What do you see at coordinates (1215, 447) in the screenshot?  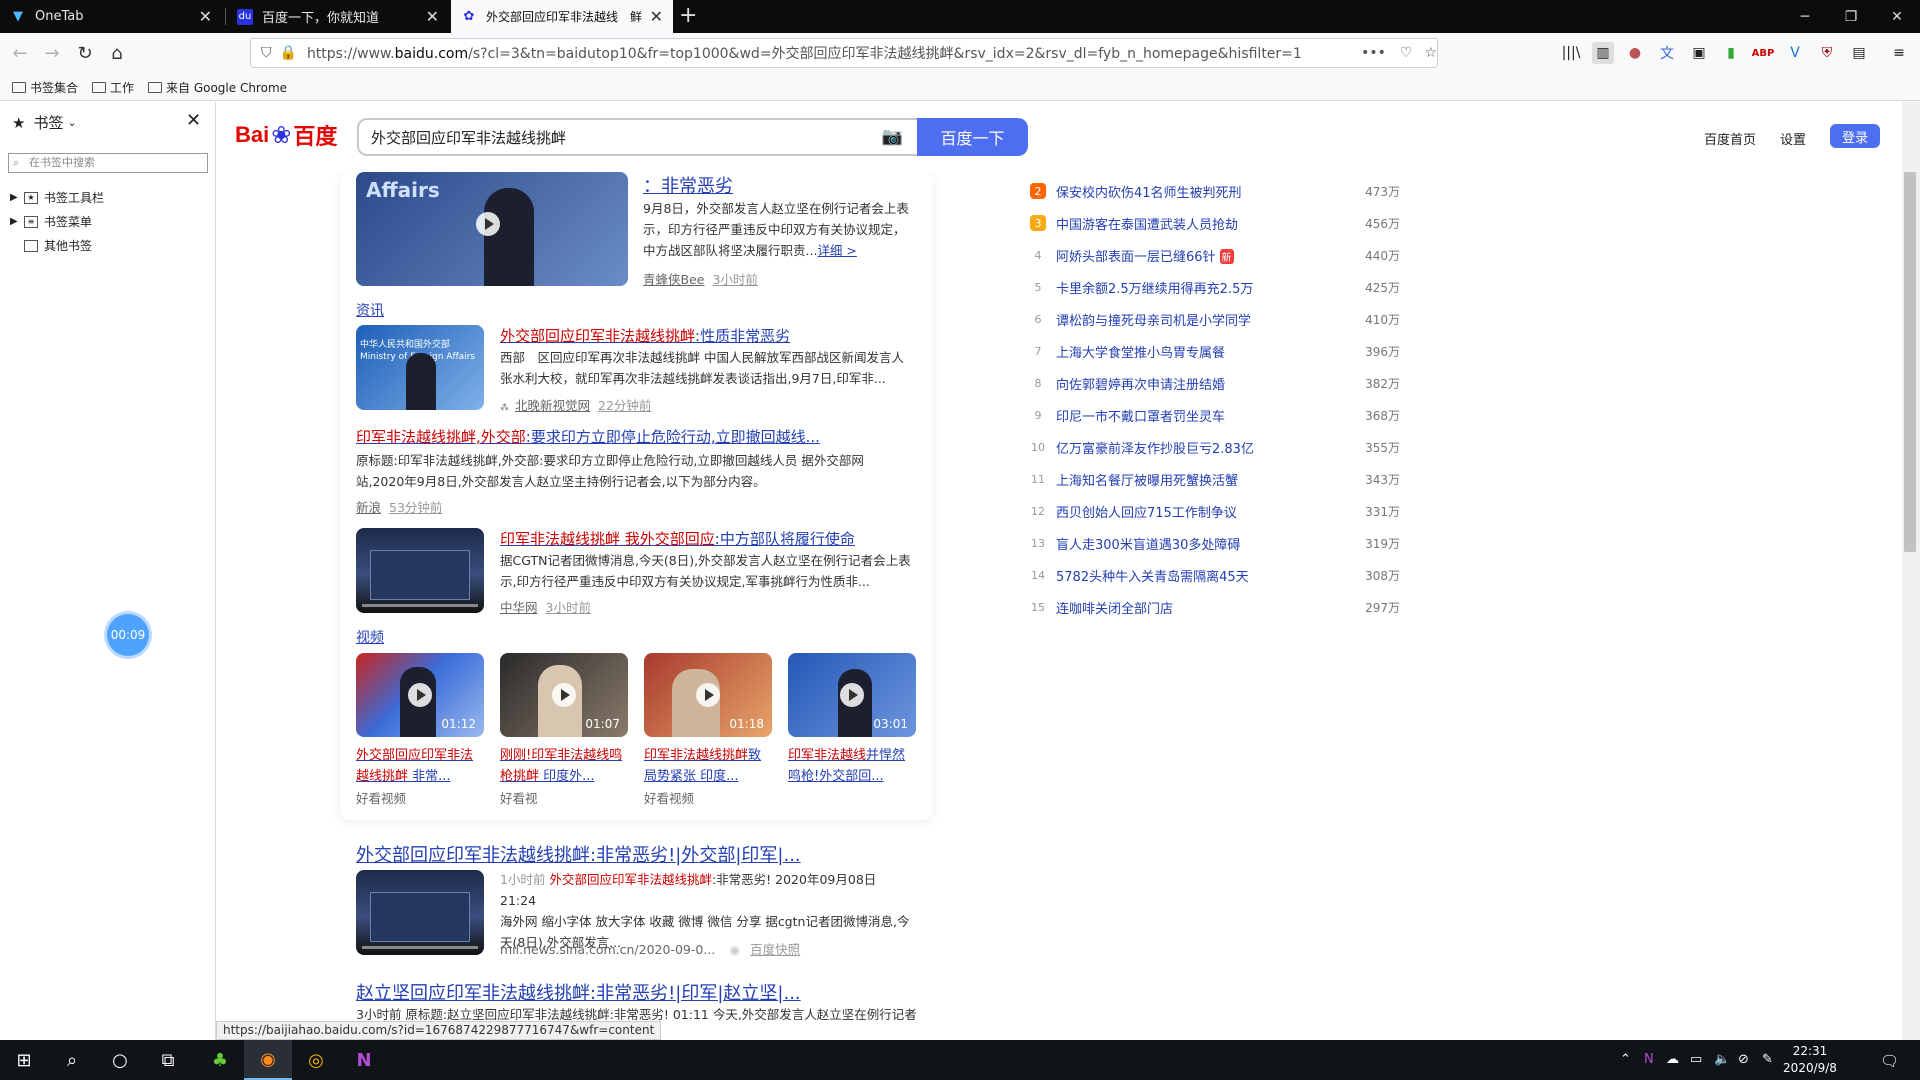 I see `hot-item: 10 亿万富豪前泽友作抄股巨亏2.83亿 355万` at bounding box center [1215, 447].